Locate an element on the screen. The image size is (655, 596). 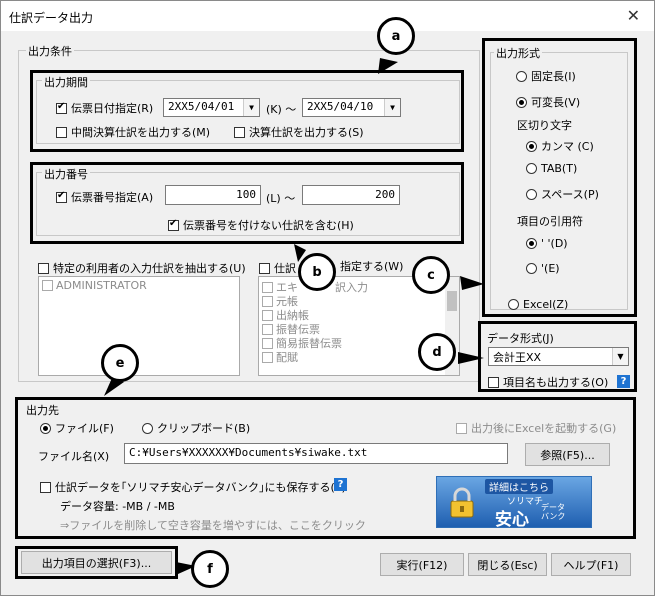
callout-a: a is located at coordinates (396, 36).